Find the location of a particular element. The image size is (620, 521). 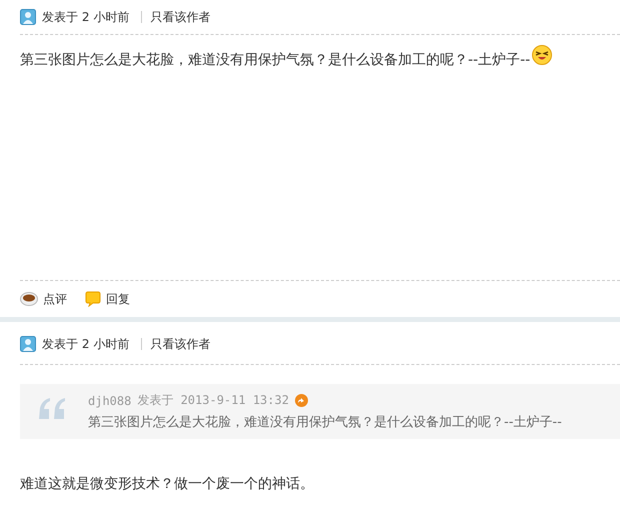

reply-link: 回复 is located at coordinates (107, 299).